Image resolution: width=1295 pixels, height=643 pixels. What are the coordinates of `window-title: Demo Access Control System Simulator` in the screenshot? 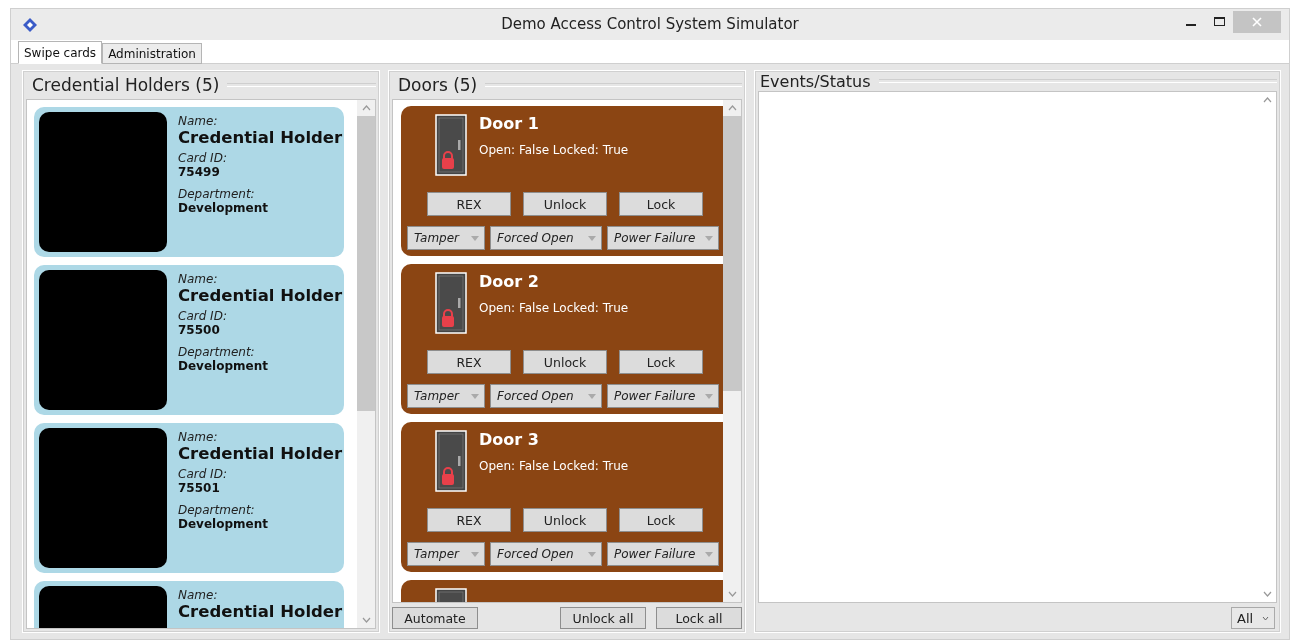 It's located at (650, 24).